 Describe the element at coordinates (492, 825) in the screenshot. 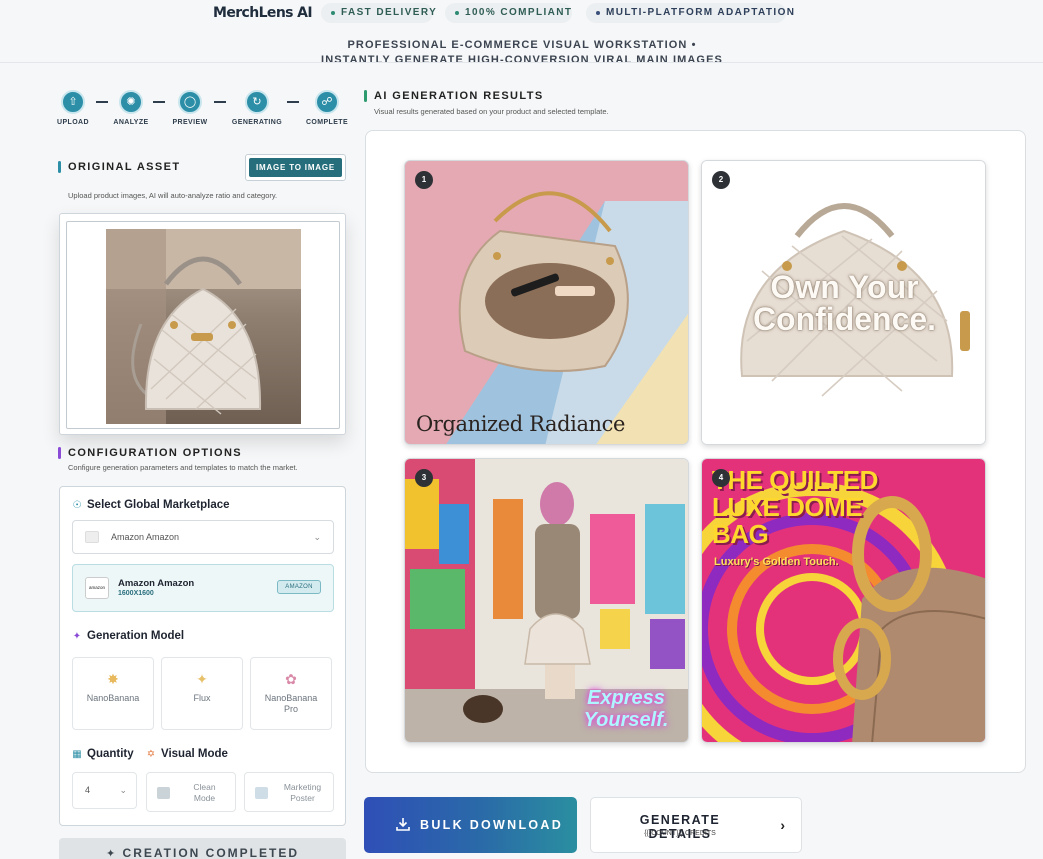

I see `button-label: BULK DOWNLOAD` at that location.